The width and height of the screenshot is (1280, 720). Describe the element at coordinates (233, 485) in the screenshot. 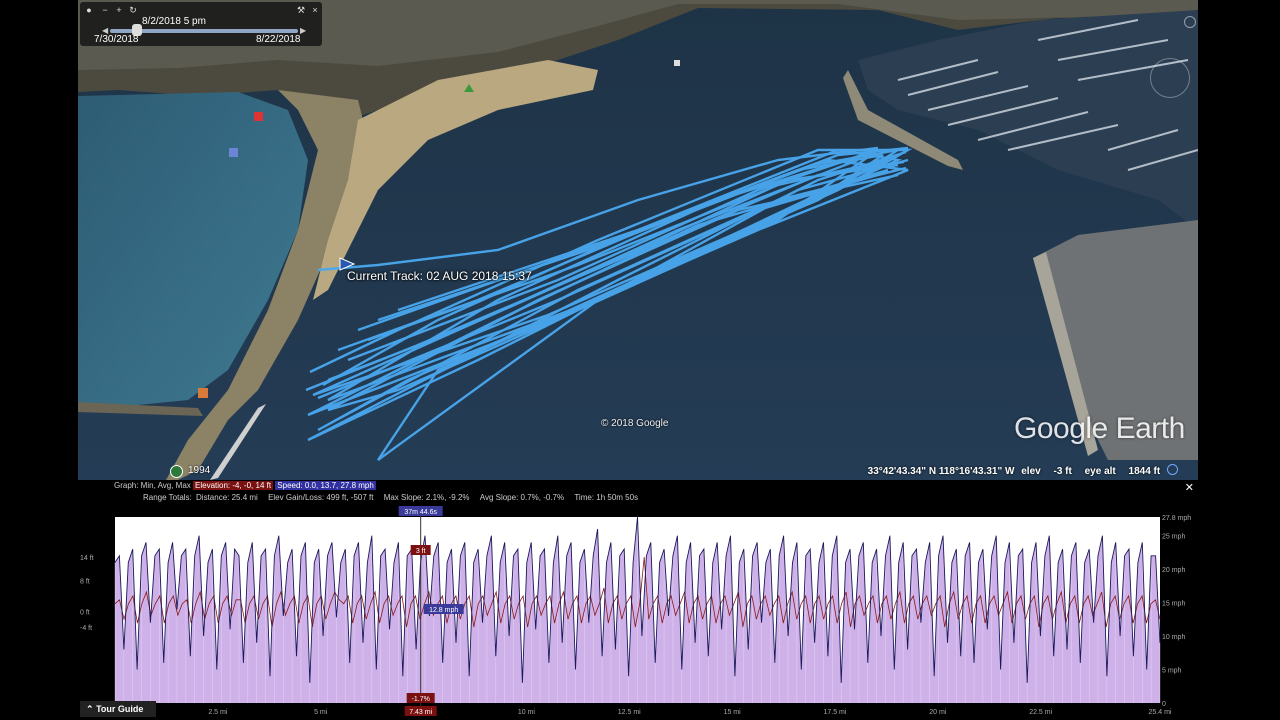

I see `elevation-stats-badge: Elevation: -4, -0, 14 ft` at that location.